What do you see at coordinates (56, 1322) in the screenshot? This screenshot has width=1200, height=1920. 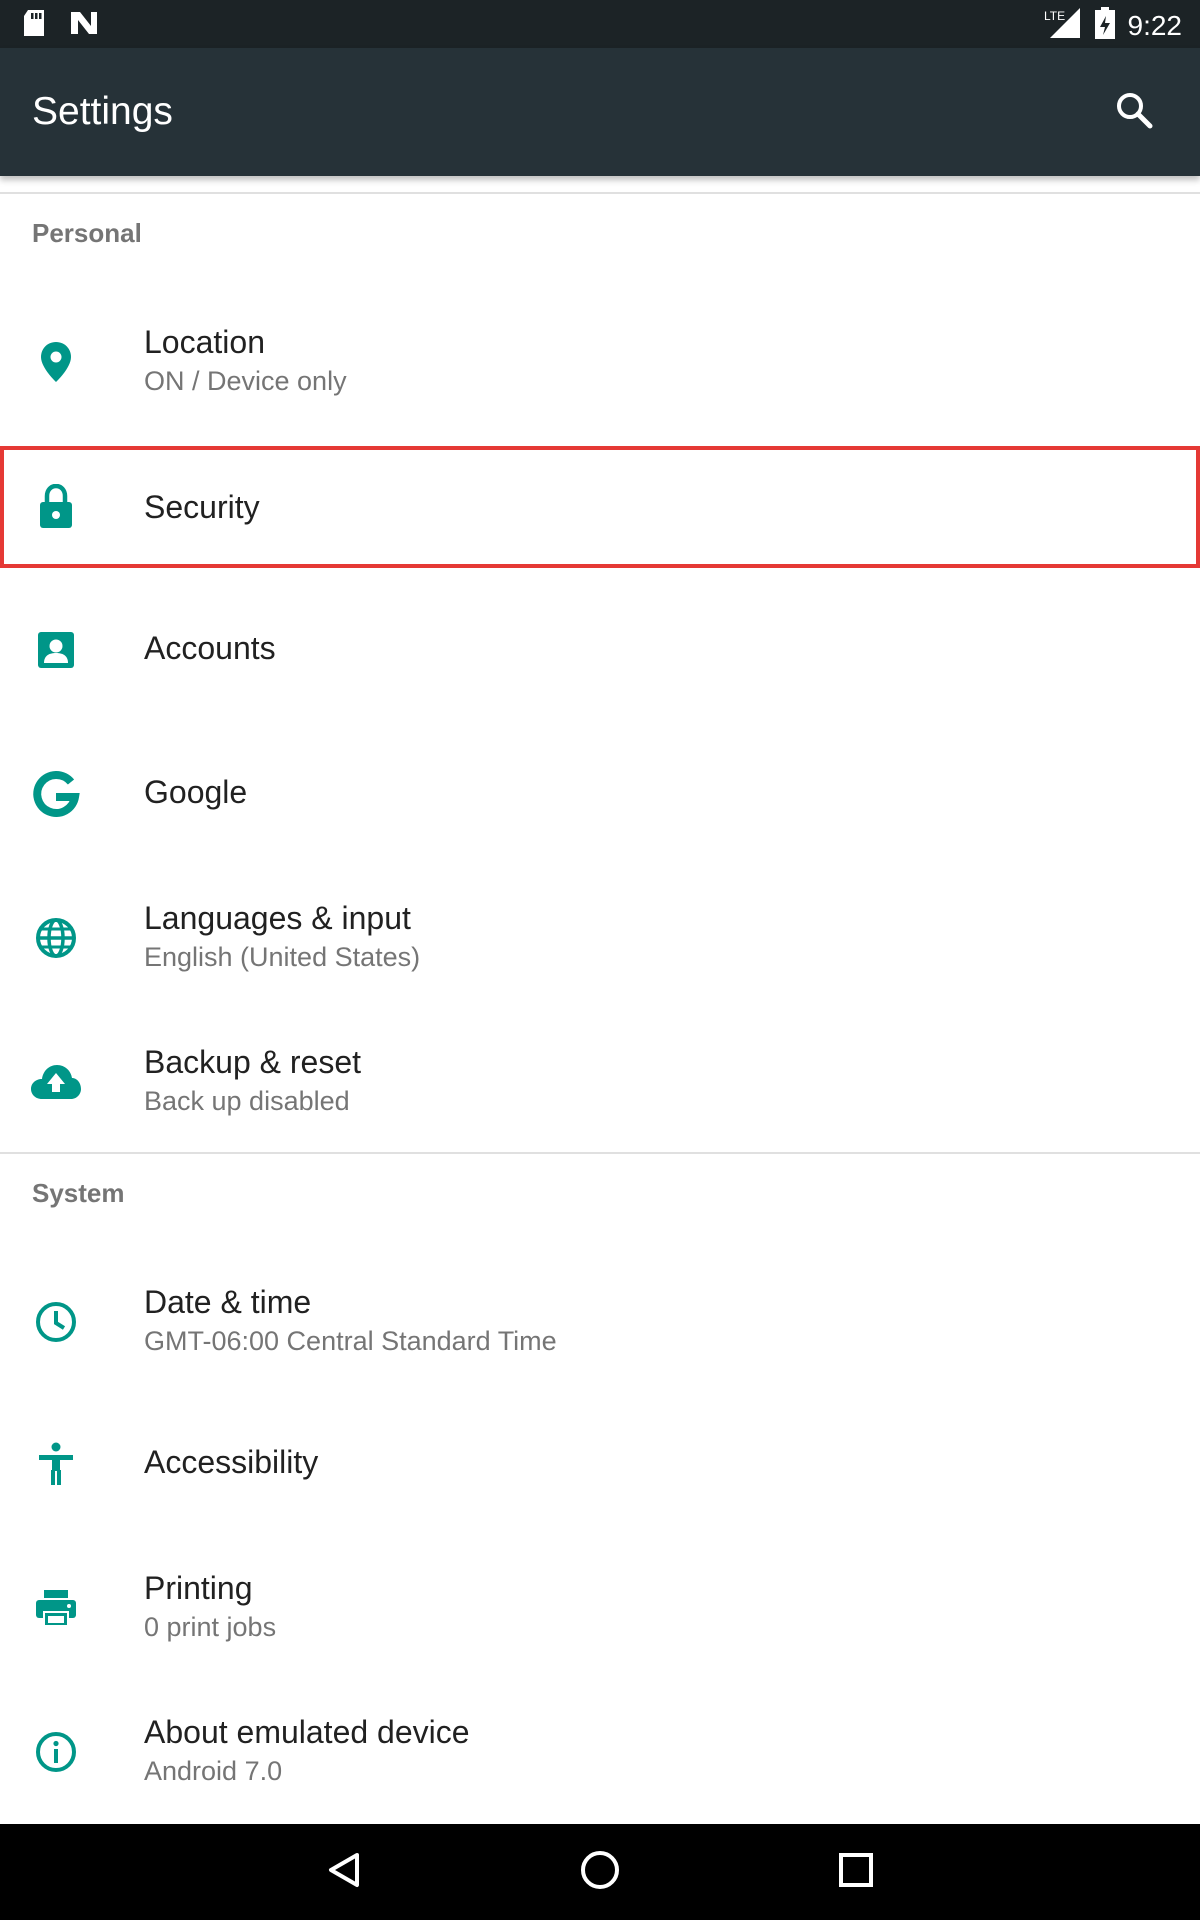 I see `clock-icon` at bounding box center [56, 1322].